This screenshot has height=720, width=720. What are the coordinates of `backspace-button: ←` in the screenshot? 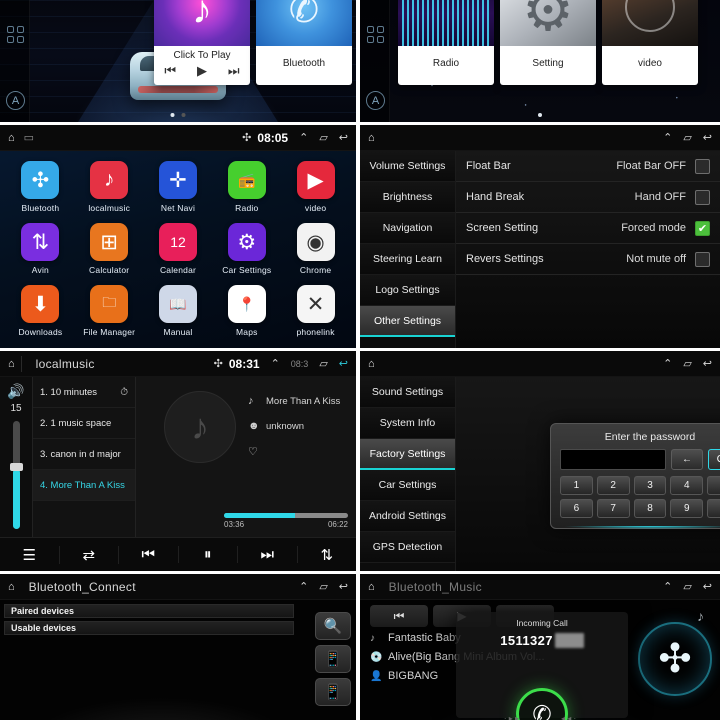 It's located at (687, 459).